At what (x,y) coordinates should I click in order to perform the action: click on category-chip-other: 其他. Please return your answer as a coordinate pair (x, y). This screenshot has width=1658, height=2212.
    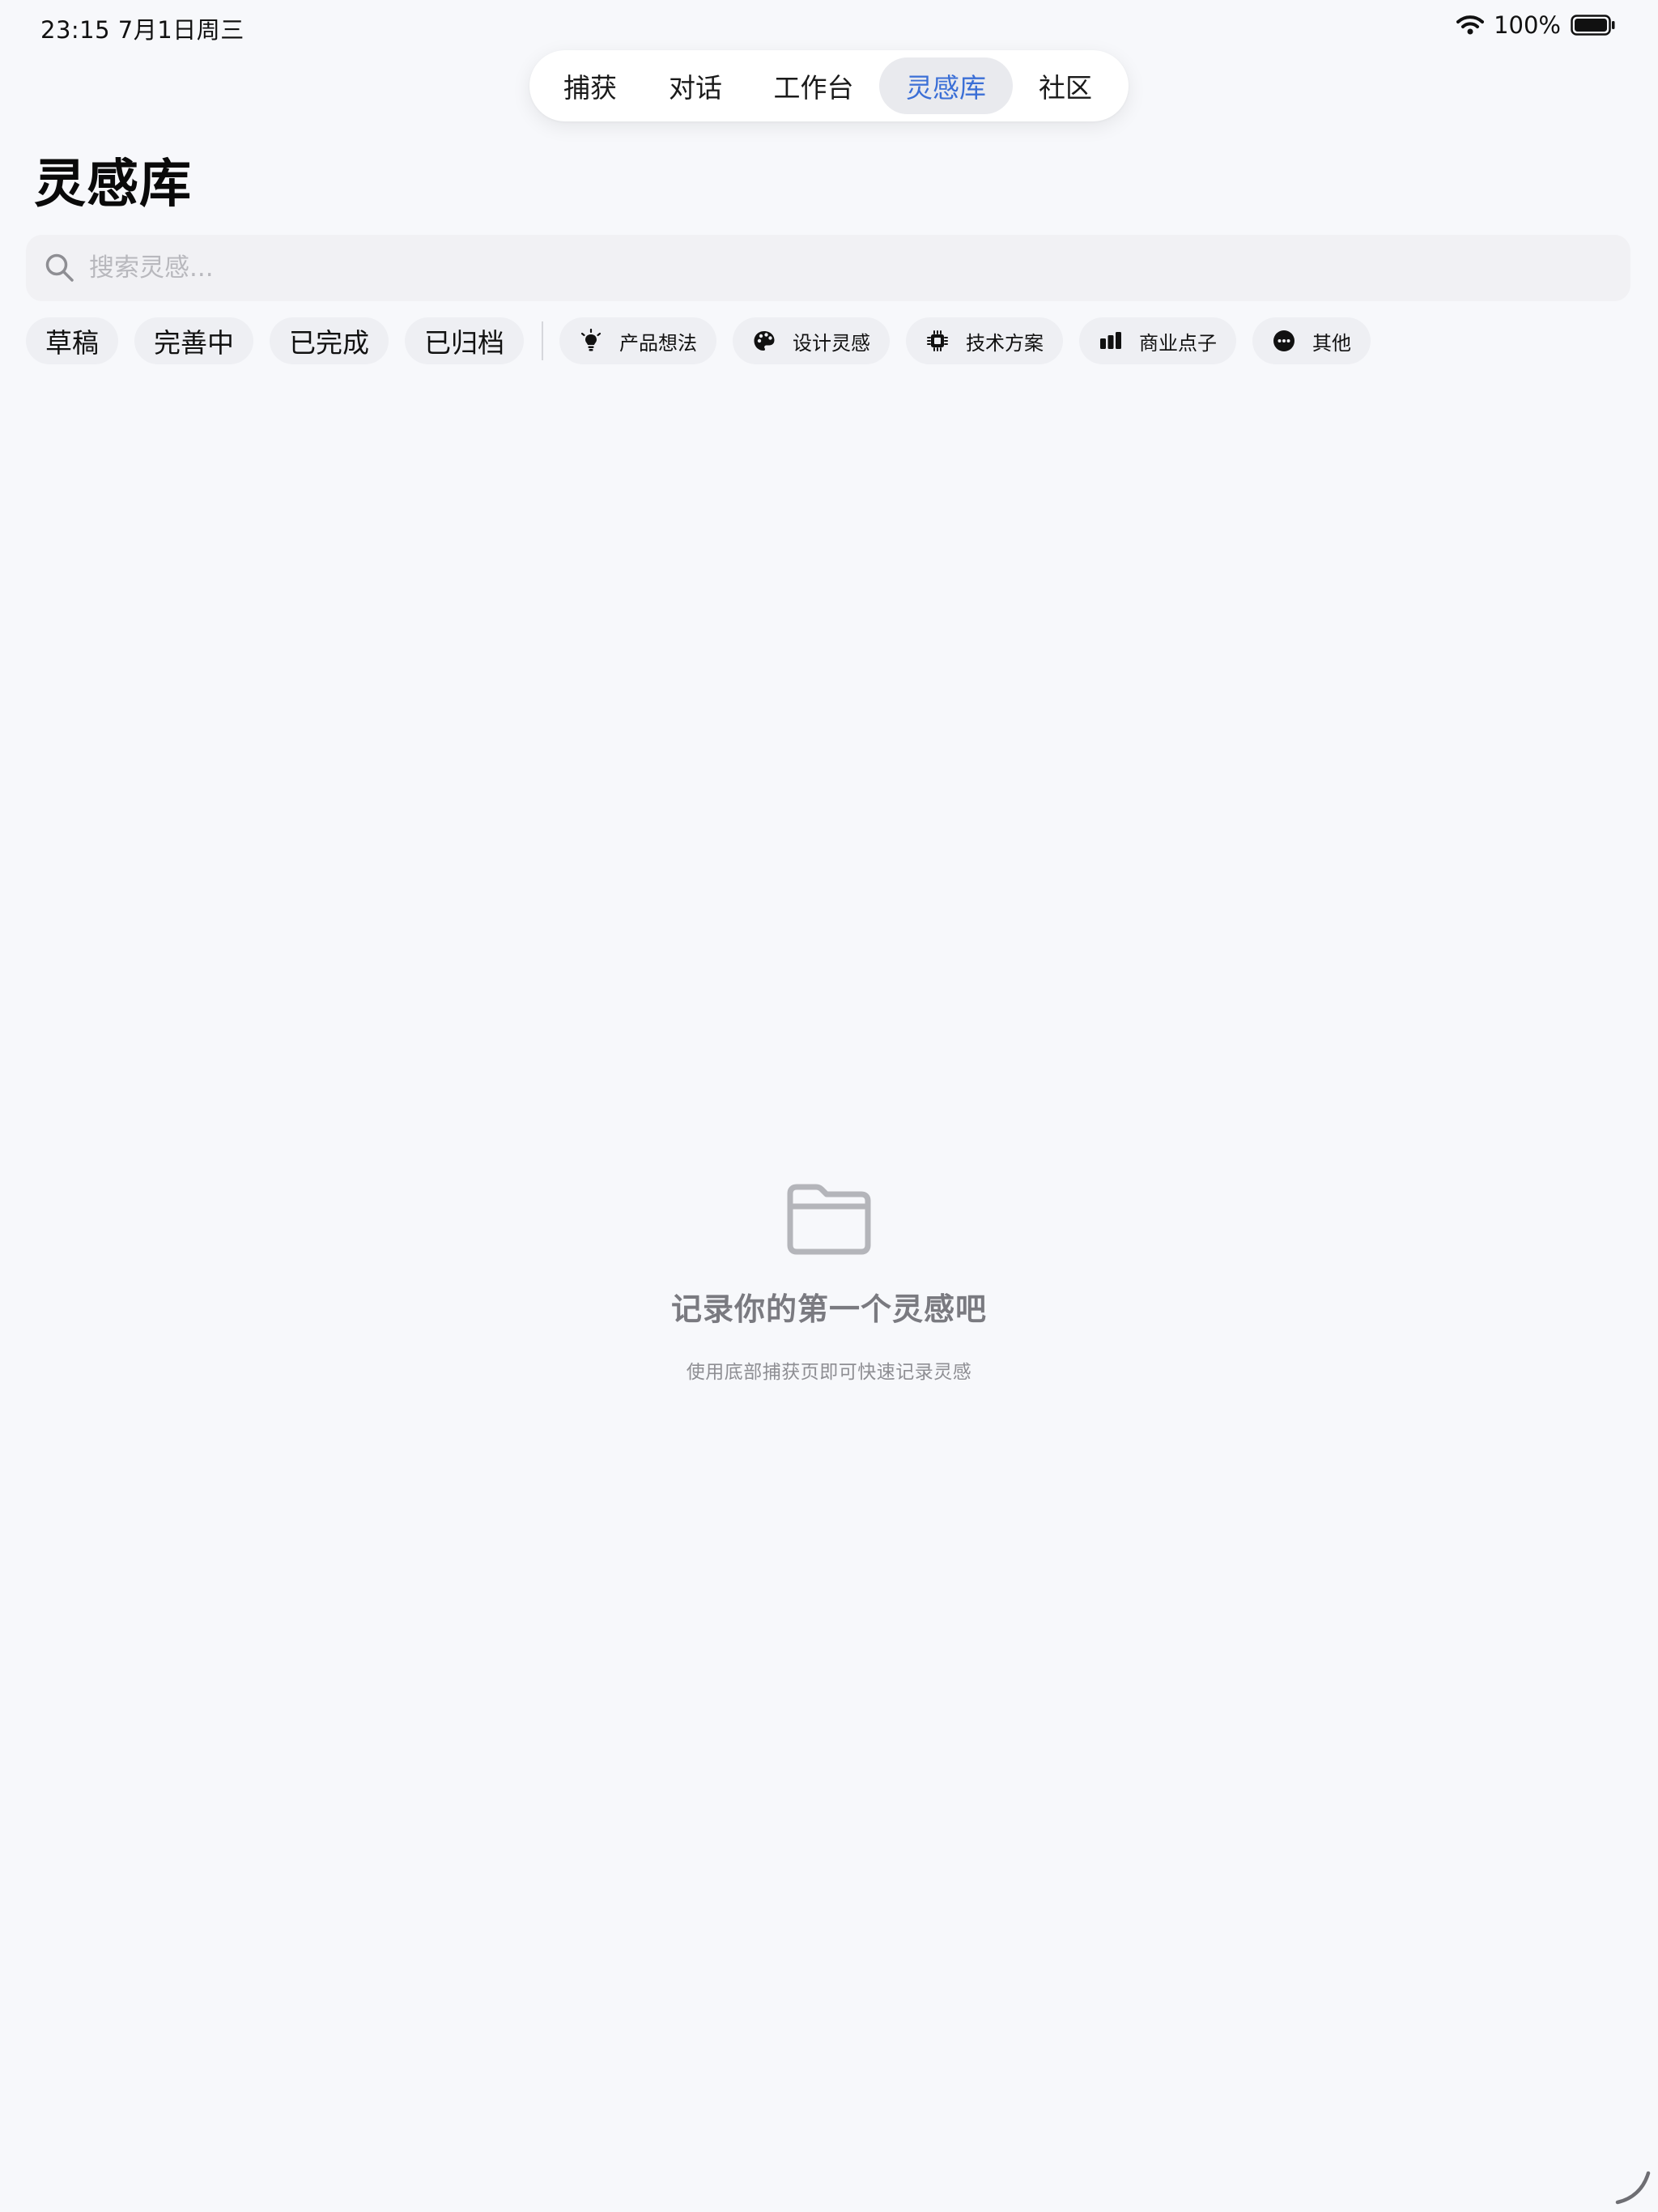
    Looking at the image, I should click on (1311, 341).